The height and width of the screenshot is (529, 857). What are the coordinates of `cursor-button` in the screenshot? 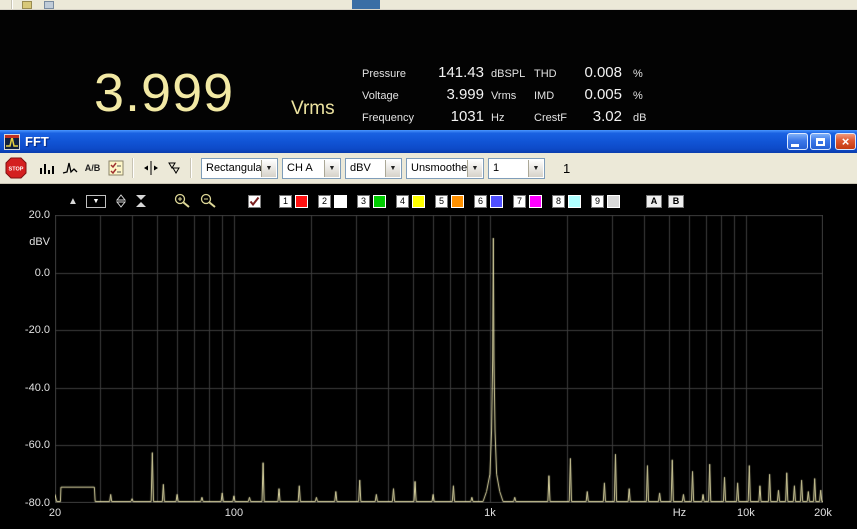 It's located at (150, 168).